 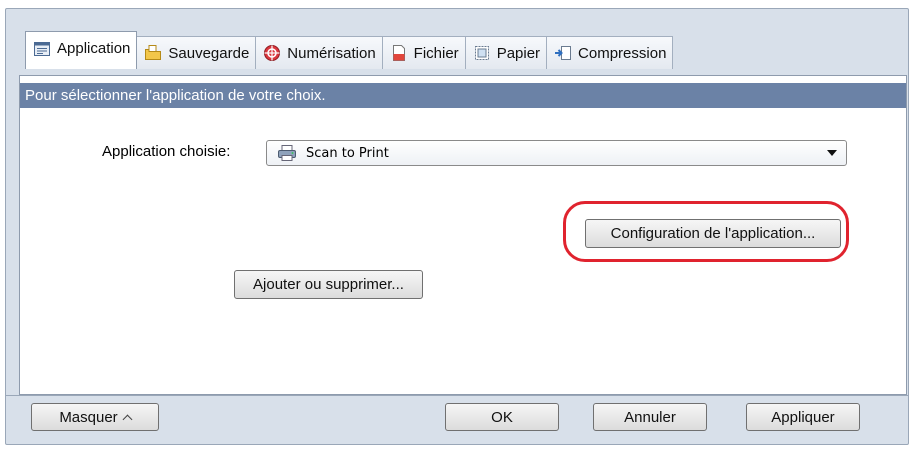 What do you see at coordinates (457, 395) in the screenshot?
I see `footer-separator` at bounding box center [457, 395].